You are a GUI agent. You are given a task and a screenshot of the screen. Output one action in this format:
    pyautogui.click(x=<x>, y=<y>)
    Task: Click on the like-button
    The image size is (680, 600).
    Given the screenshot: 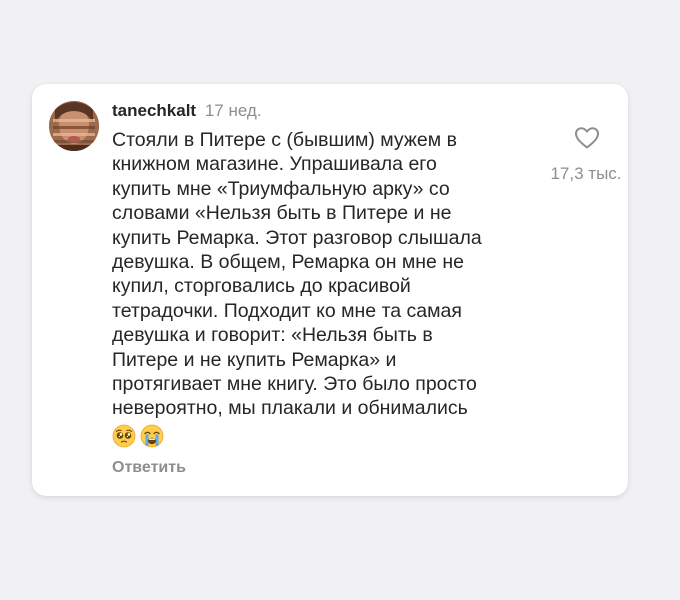 What is the action you would take?
    pyautogui.click(x=587, y=138)
    